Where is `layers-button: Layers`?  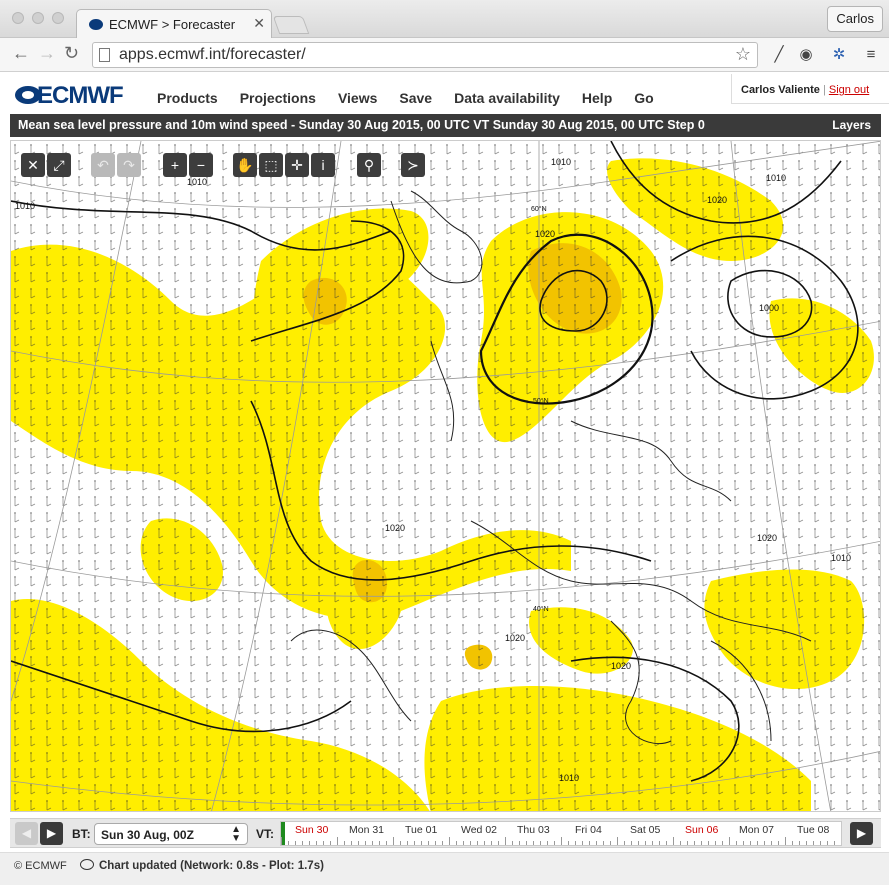 layers-button: Layers is located at coordinates (851, 125).